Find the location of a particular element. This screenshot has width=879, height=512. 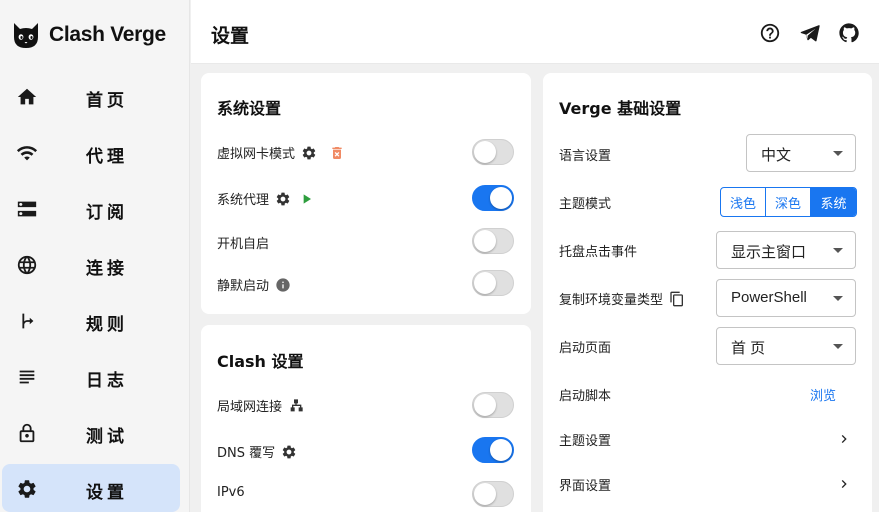

sidebar-item-proxy: 代理 is located at coordinates (91, 152).